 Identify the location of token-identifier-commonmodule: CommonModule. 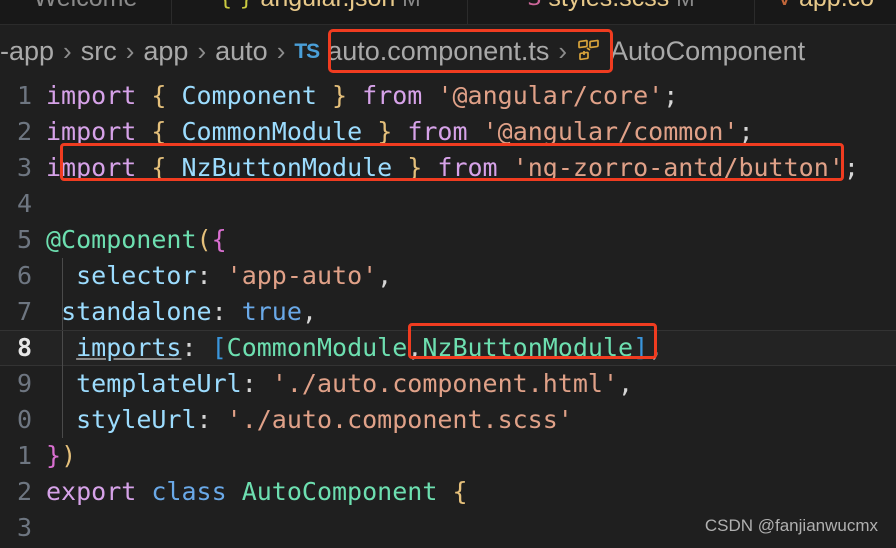
(317, 347).